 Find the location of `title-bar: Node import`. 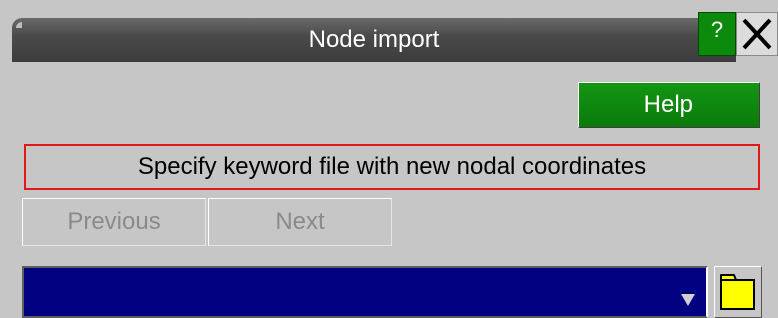

title-bar: Node import is located at coordinates (374, 40).